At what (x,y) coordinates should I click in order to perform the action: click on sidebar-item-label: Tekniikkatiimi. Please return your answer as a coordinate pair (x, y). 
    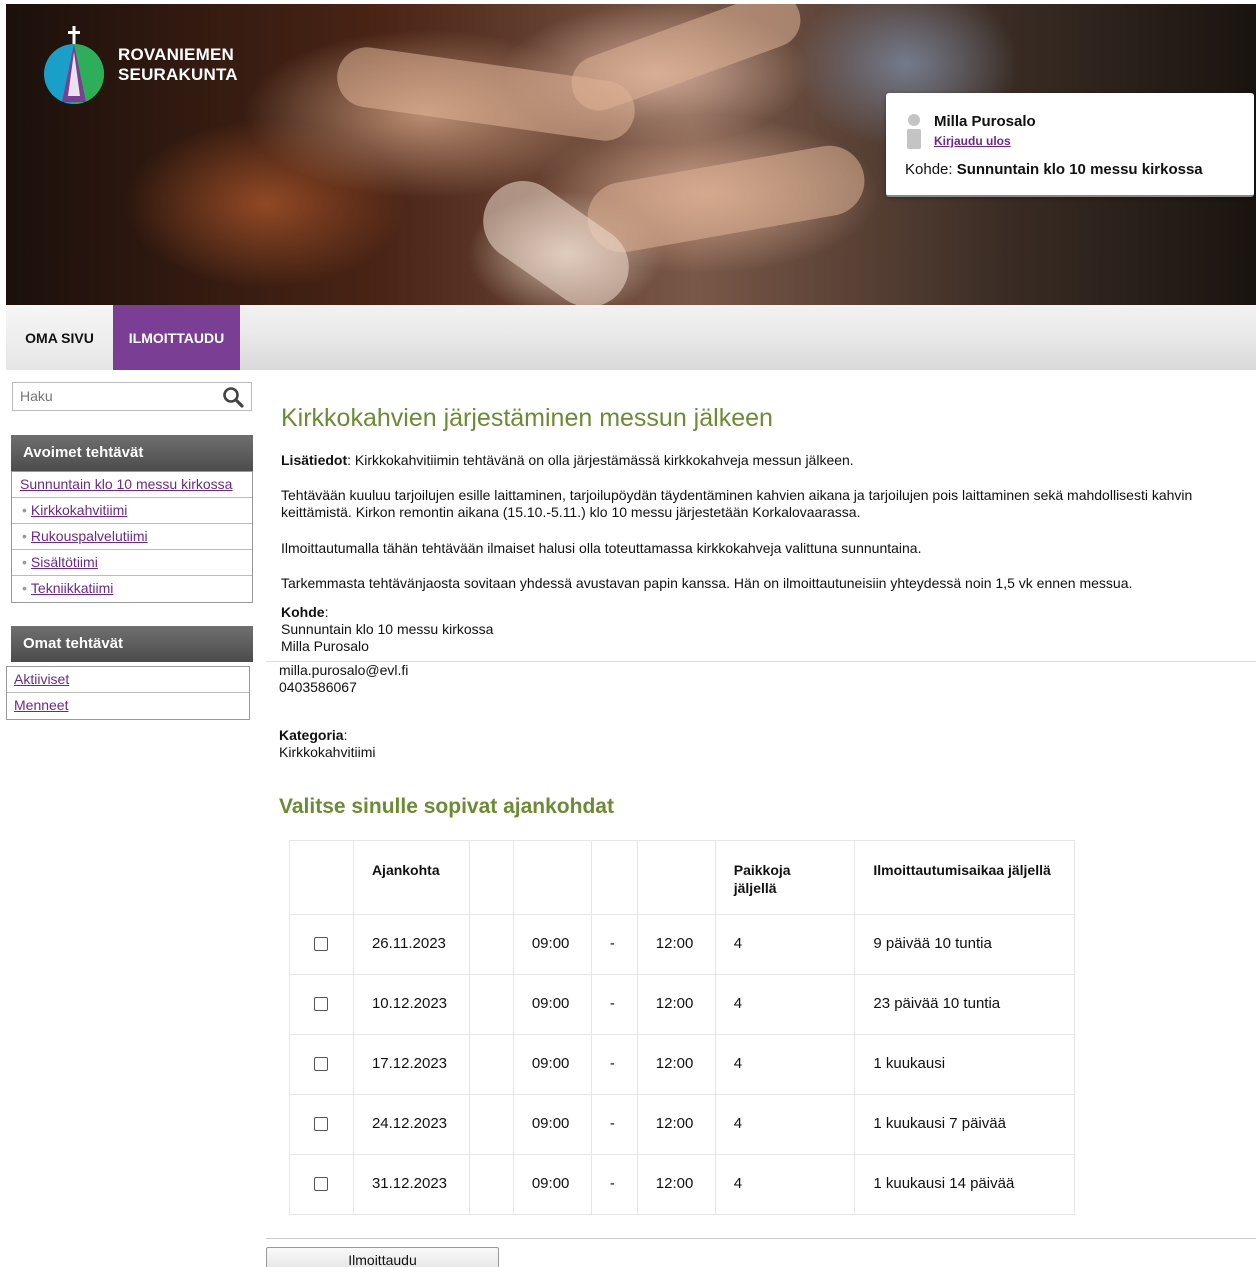
    Looking at the image, I should click on (72, 588).